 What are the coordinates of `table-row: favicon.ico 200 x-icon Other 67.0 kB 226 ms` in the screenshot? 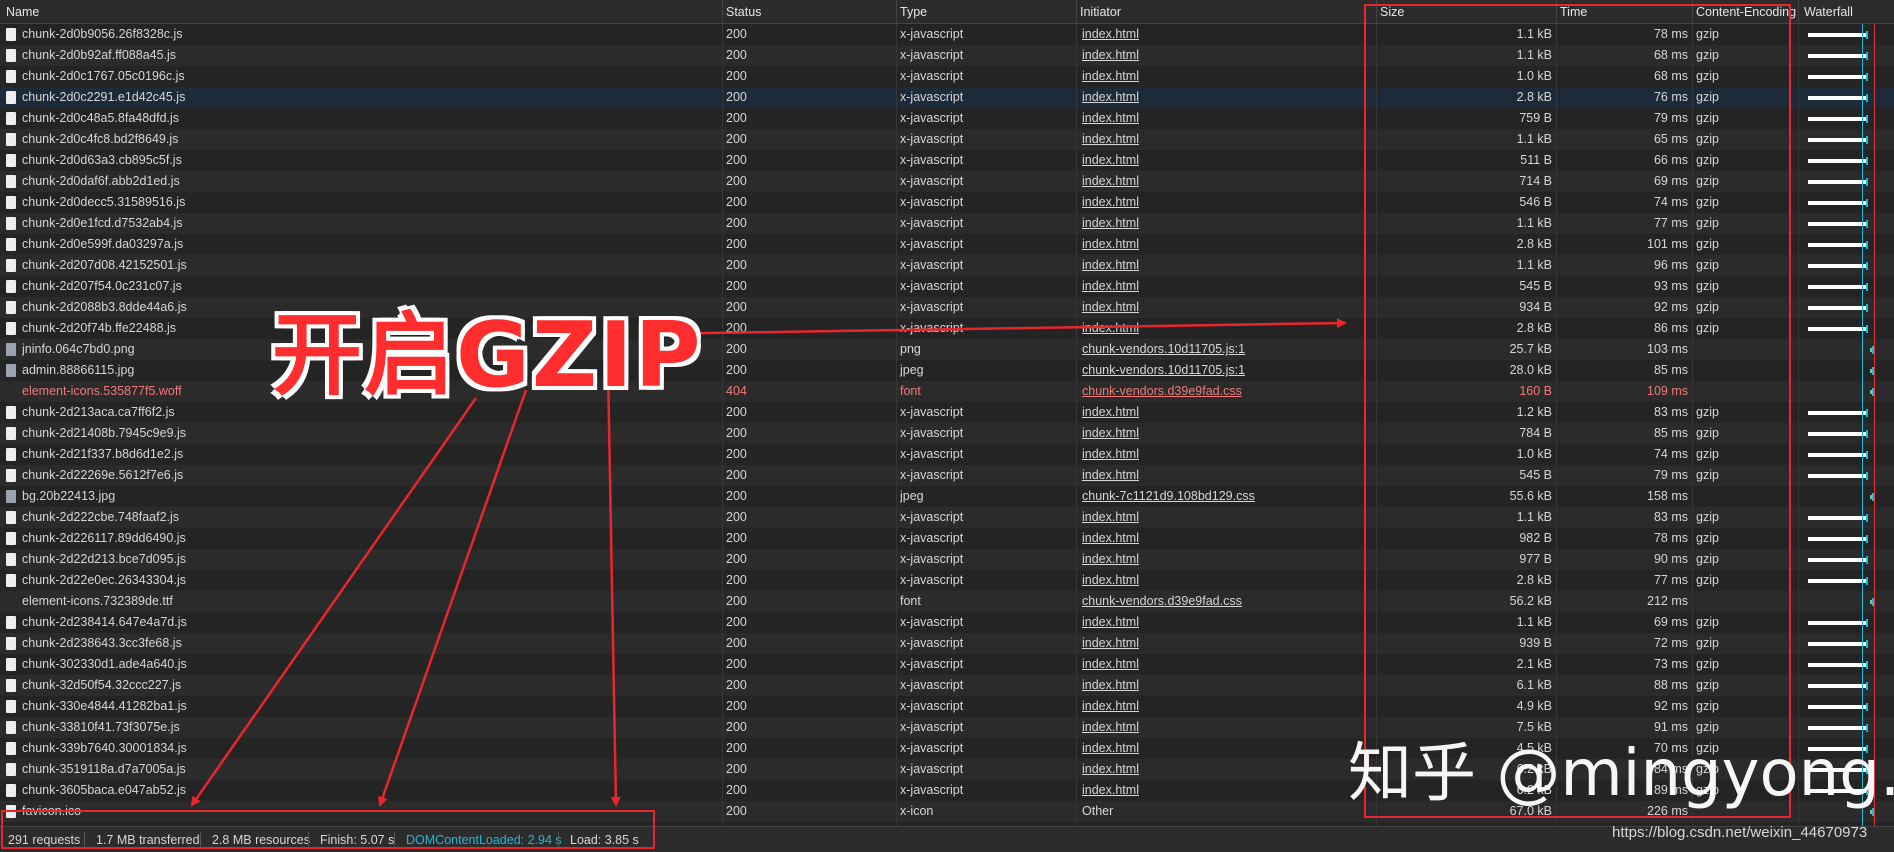 It's located at (947, 811).